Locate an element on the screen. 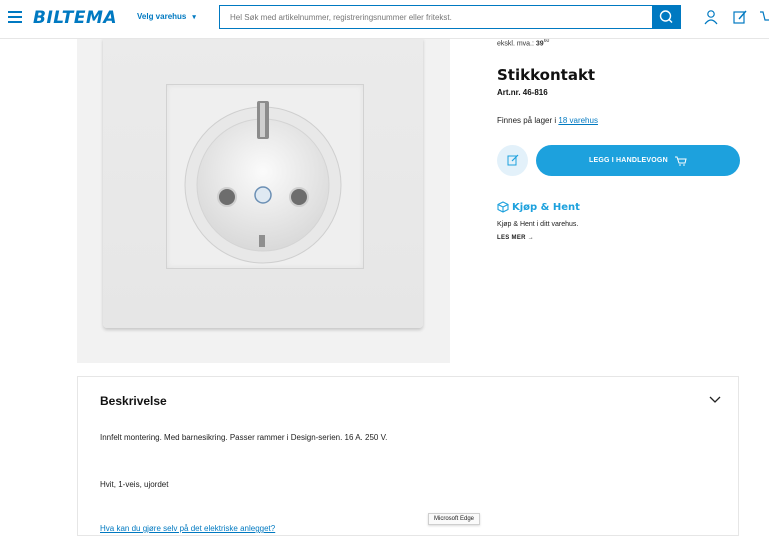 This screenshot has height=536, width=769. search-icon is located at coordinates (666, 16).